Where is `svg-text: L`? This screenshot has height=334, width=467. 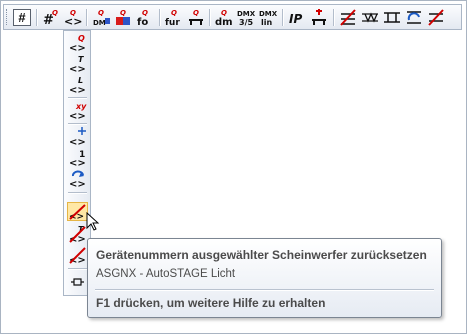 svg-text: L is located at coordinates (80, 80).